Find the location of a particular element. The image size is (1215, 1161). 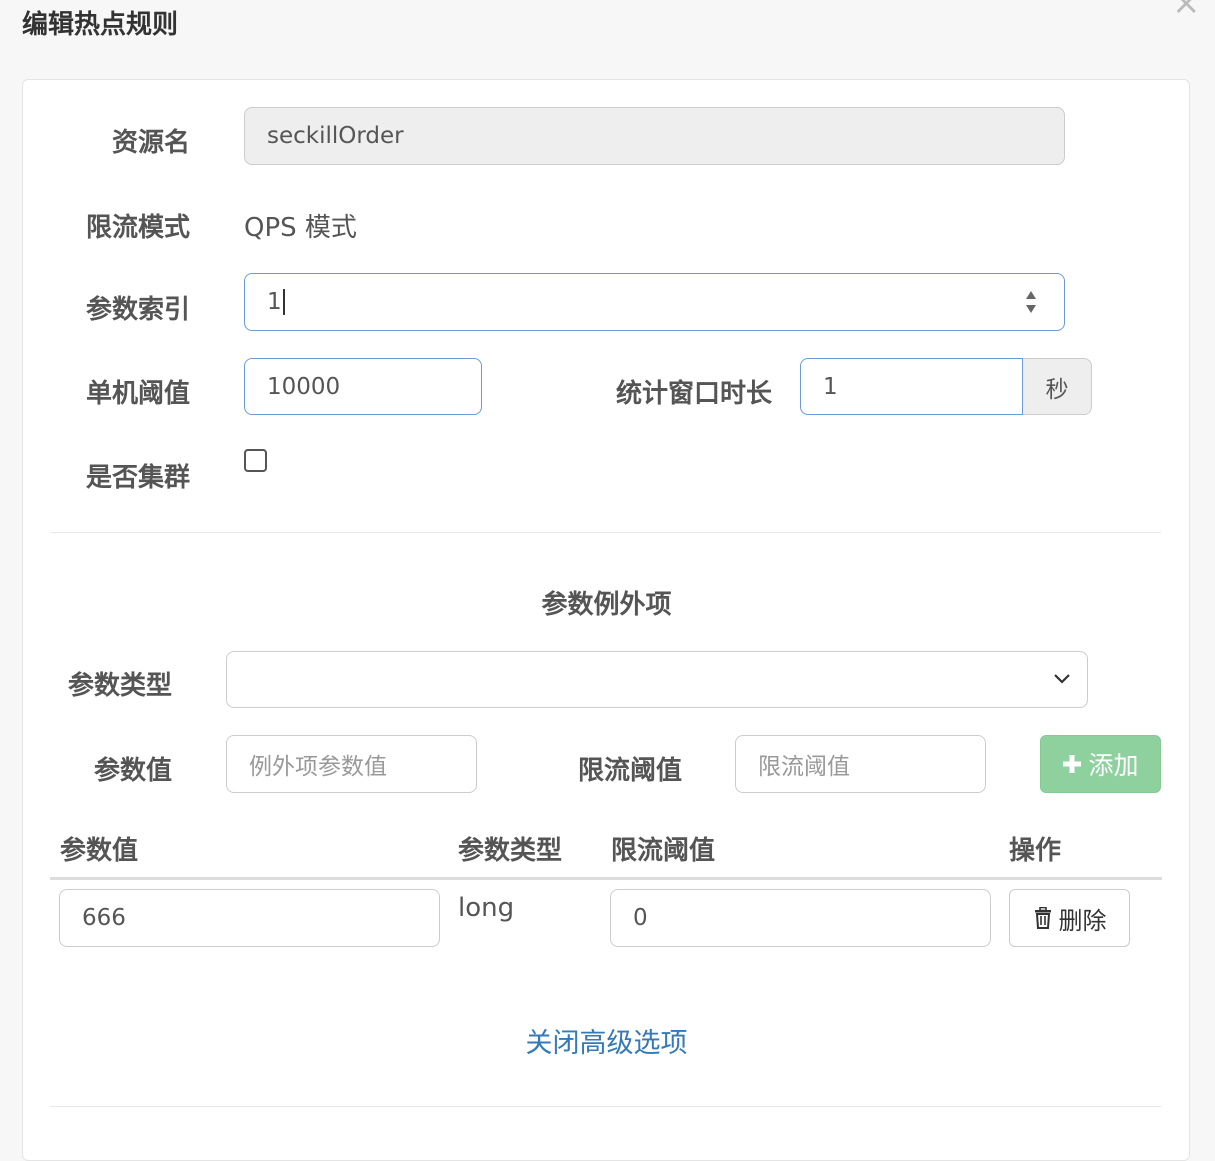

exception-value-placeholder: 例外项参数值 is located at coordinates (318, 767).